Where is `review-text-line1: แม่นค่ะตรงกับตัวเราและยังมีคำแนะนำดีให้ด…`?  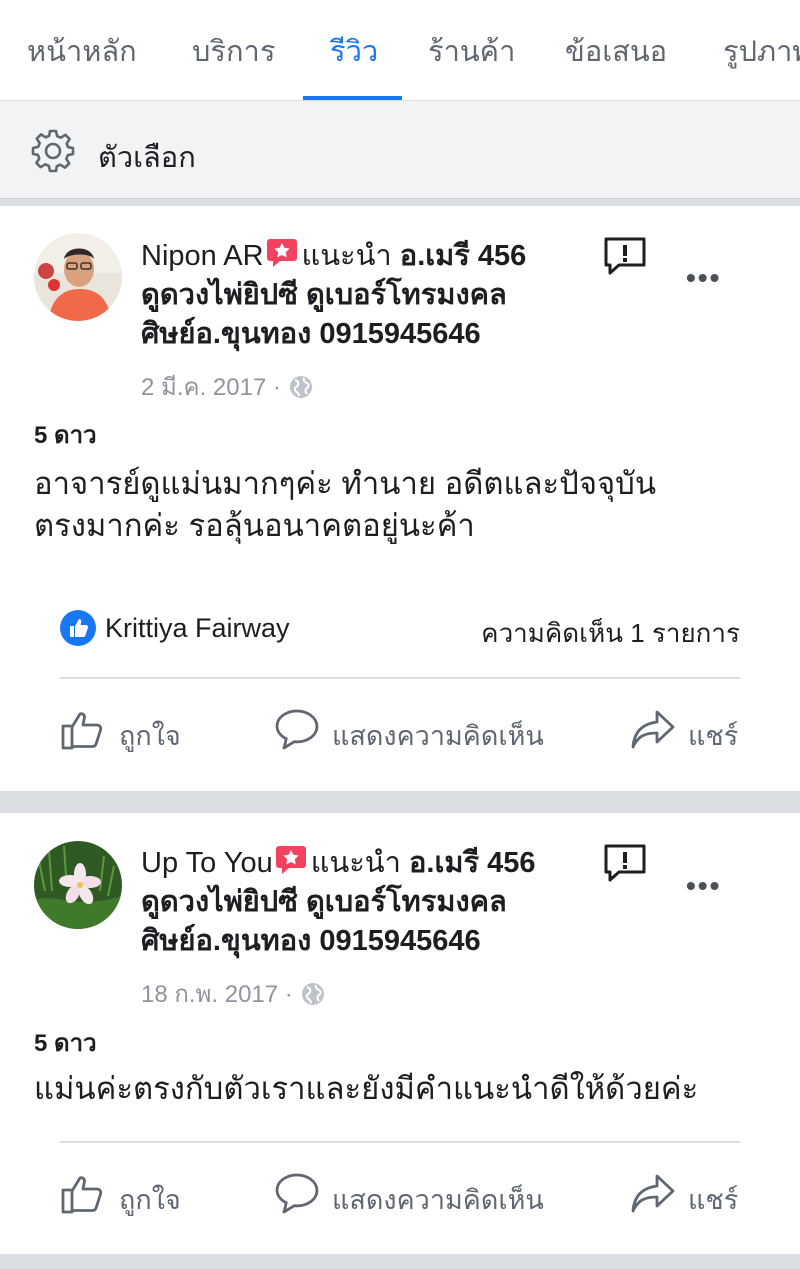 review-text-line1: แม่นค่ะตรงกับตัวเราและยังมีคำแนะนำดีให้ด… is located at coordinates (366, 1088).